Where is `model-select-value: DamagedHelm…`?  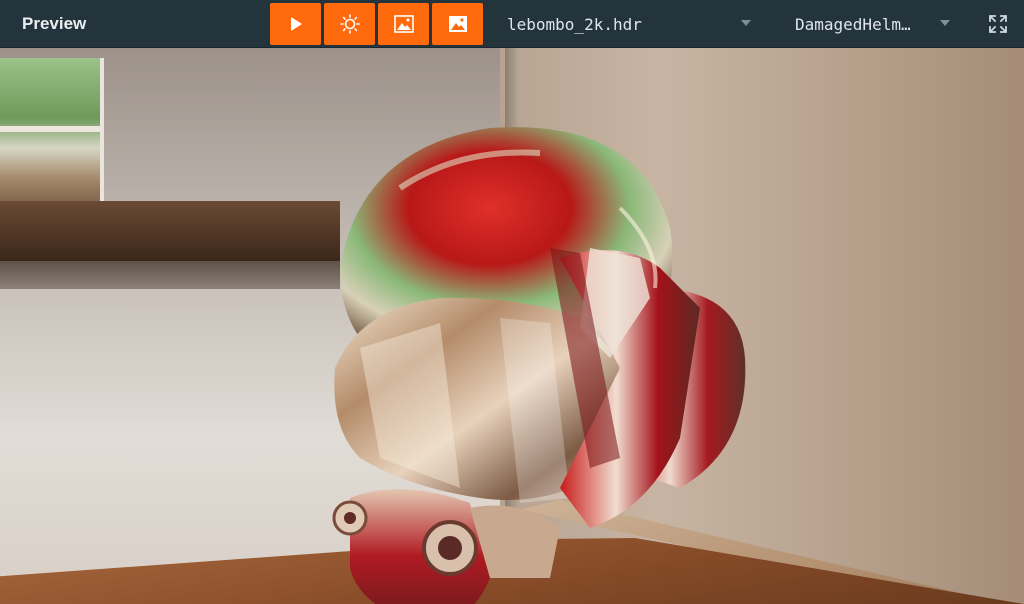 model-select-value: DamagedHelm… is located at coordinates (853, 24).